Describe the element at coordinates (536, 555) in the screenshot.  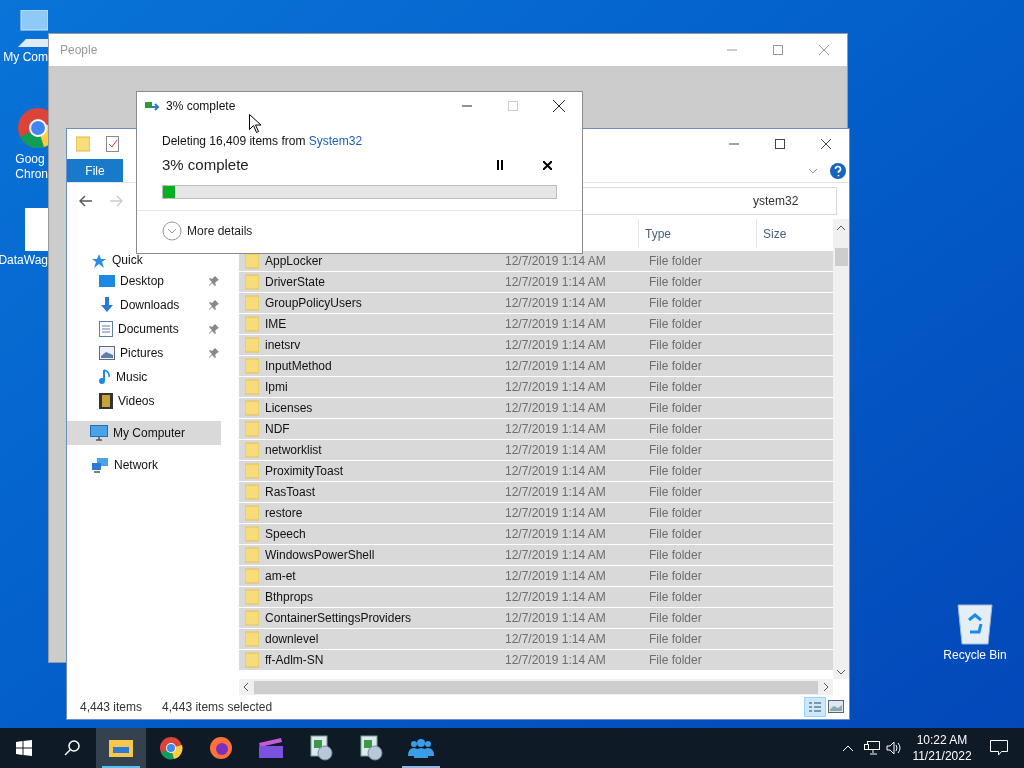
I see `file-row: WindowsPowerShell 12/7/2019 1:14 AM File folder` at that location.